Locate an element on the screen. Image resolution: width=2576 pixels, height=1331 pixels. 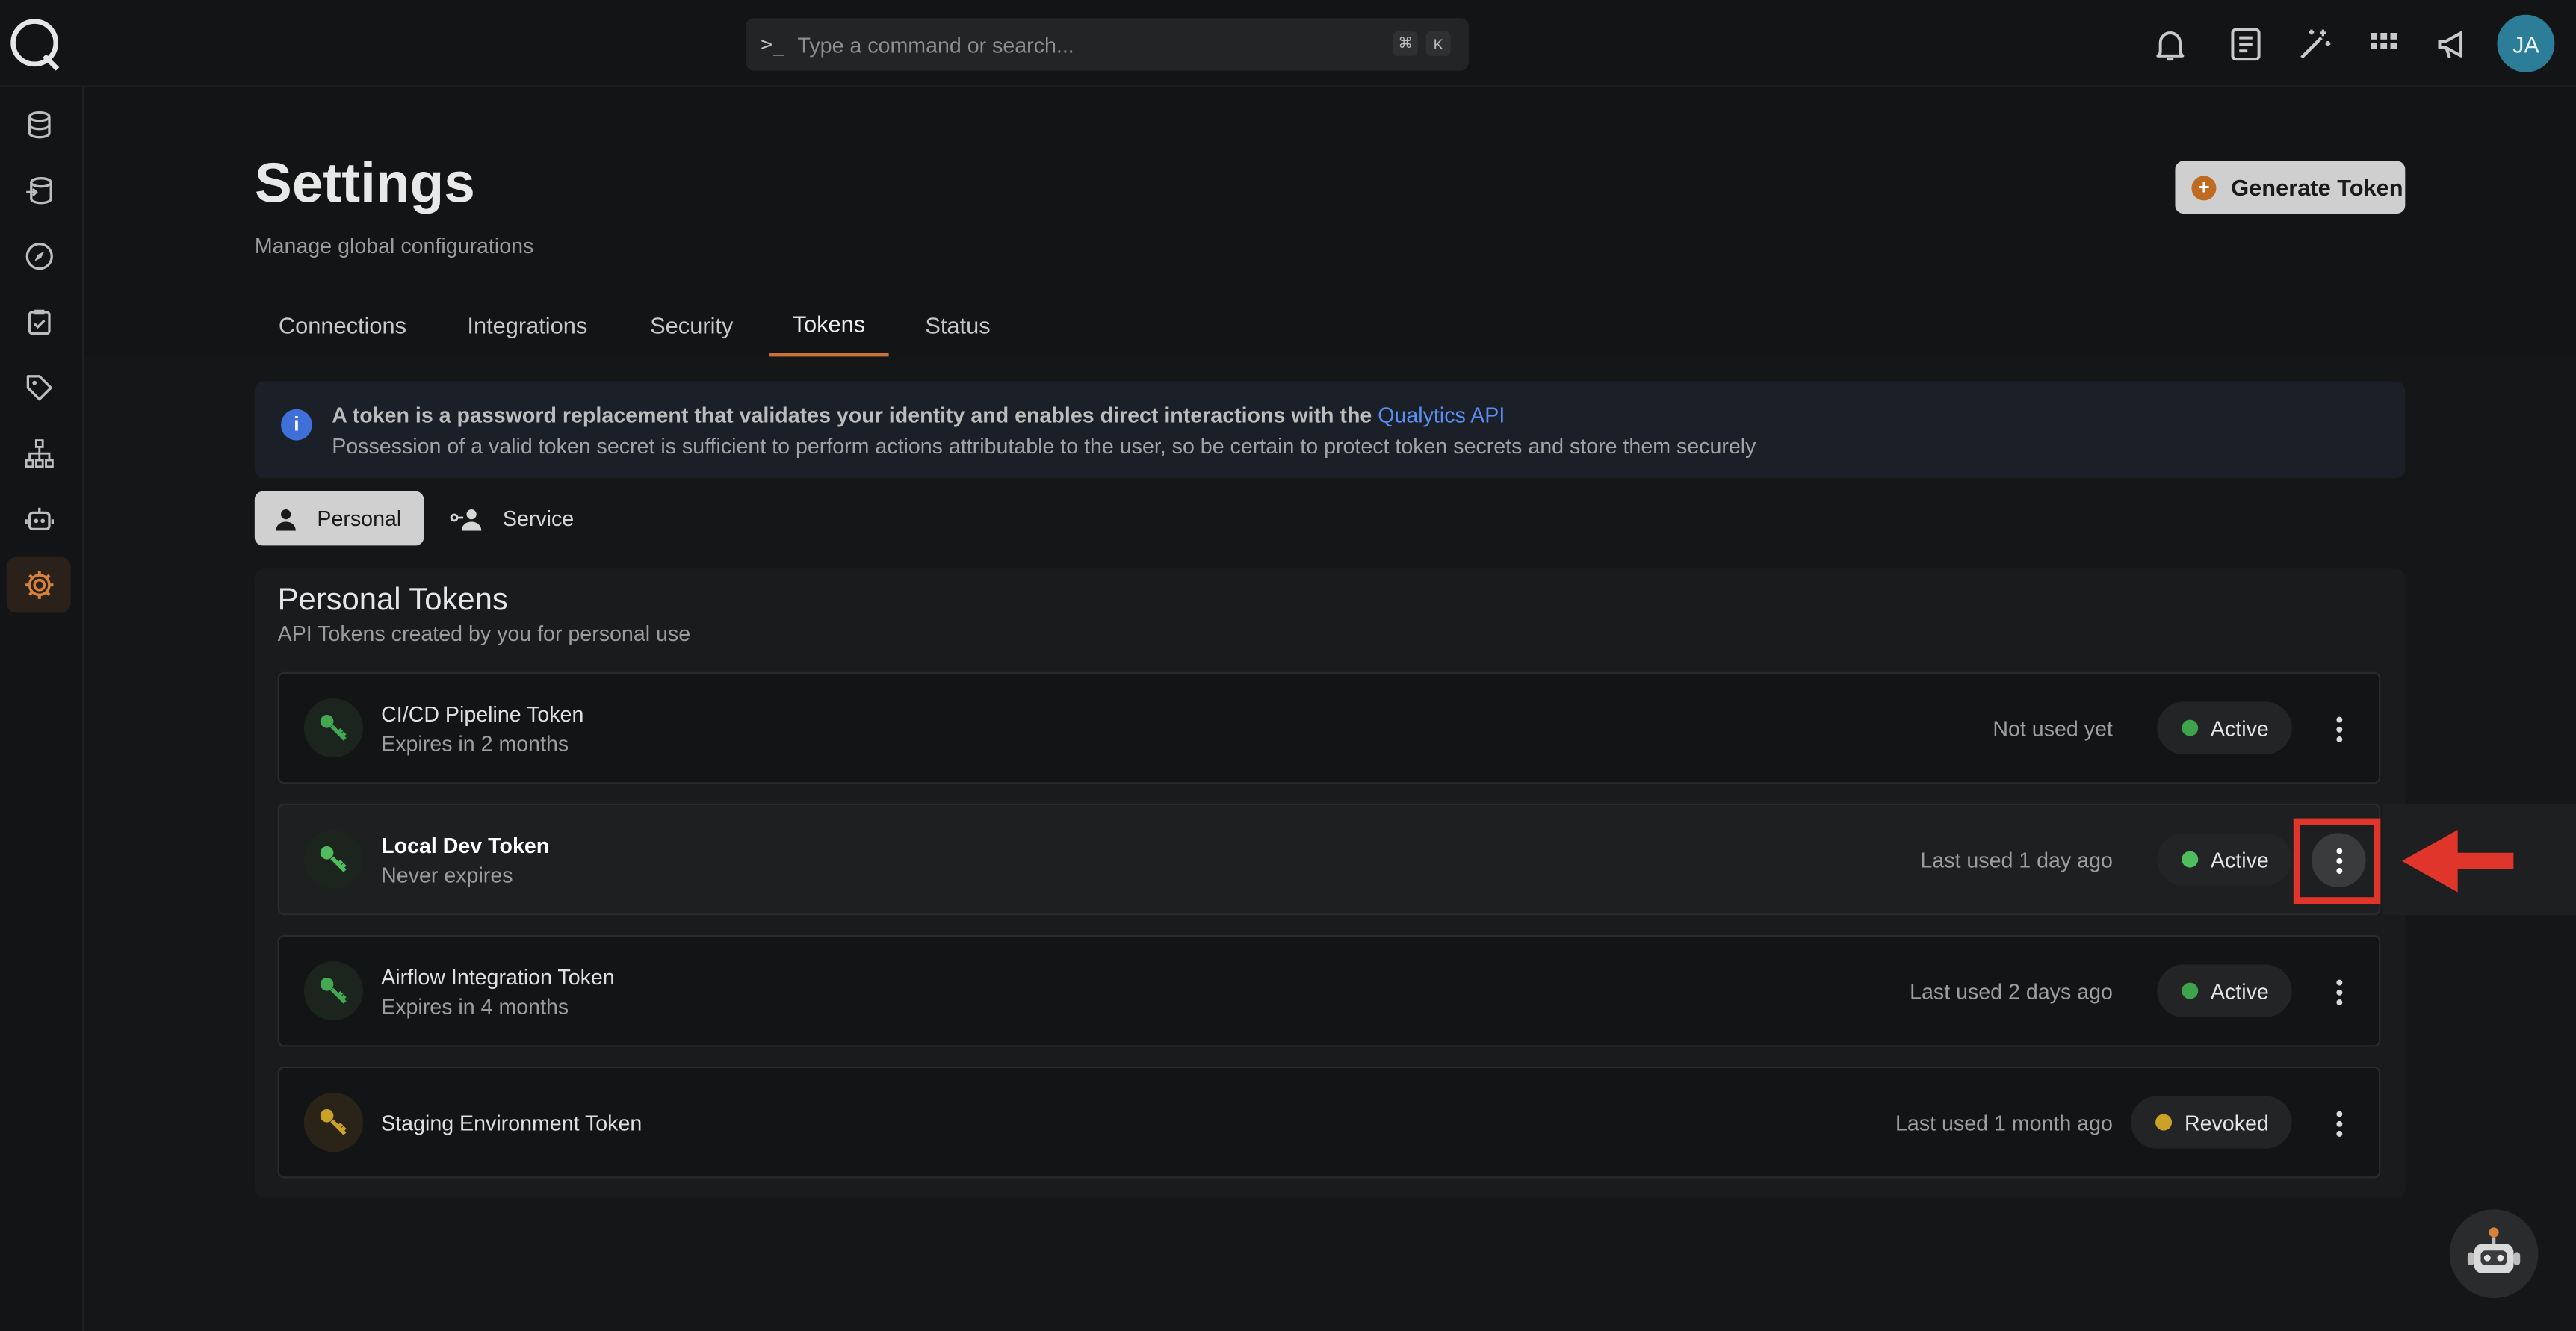
database-arrow-icon is located at coordinates (38, 191).